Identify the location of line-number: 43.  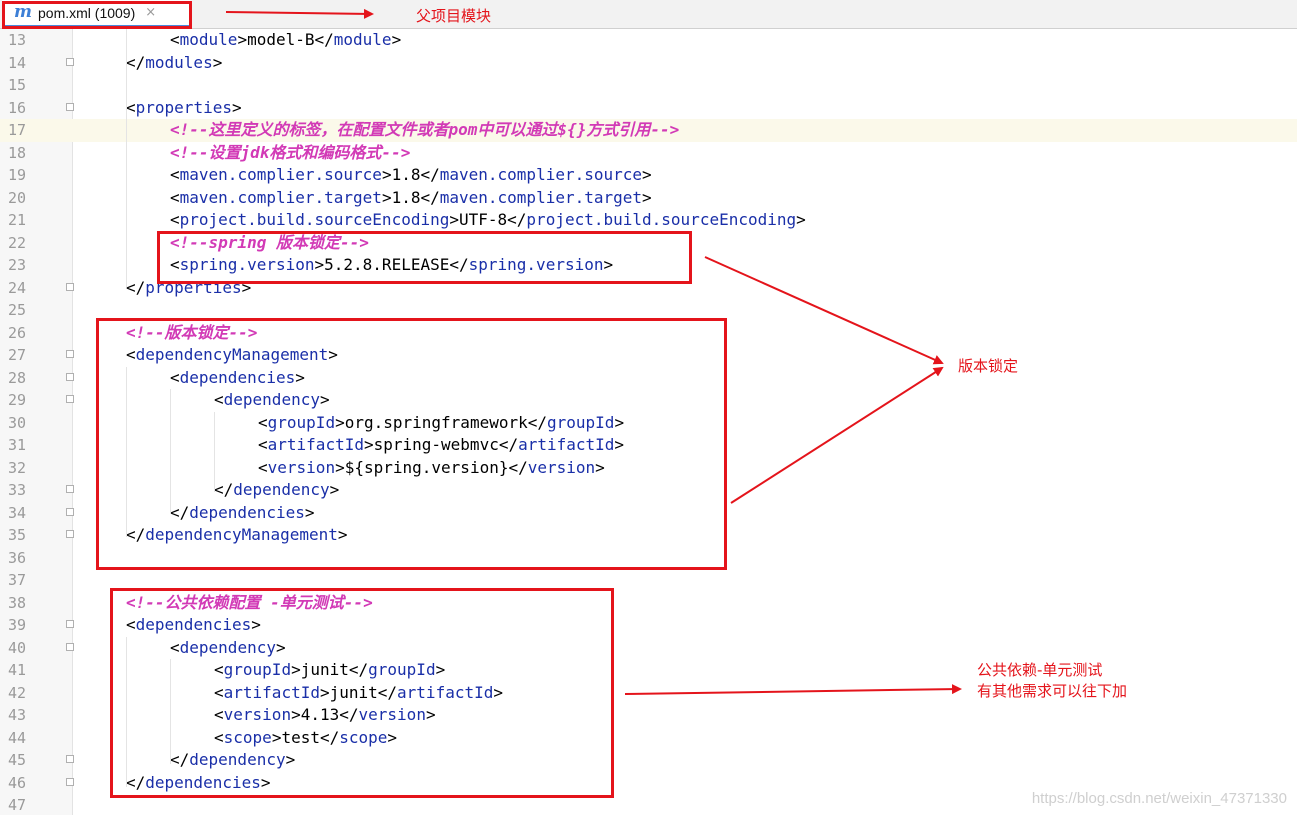
(16, 715).